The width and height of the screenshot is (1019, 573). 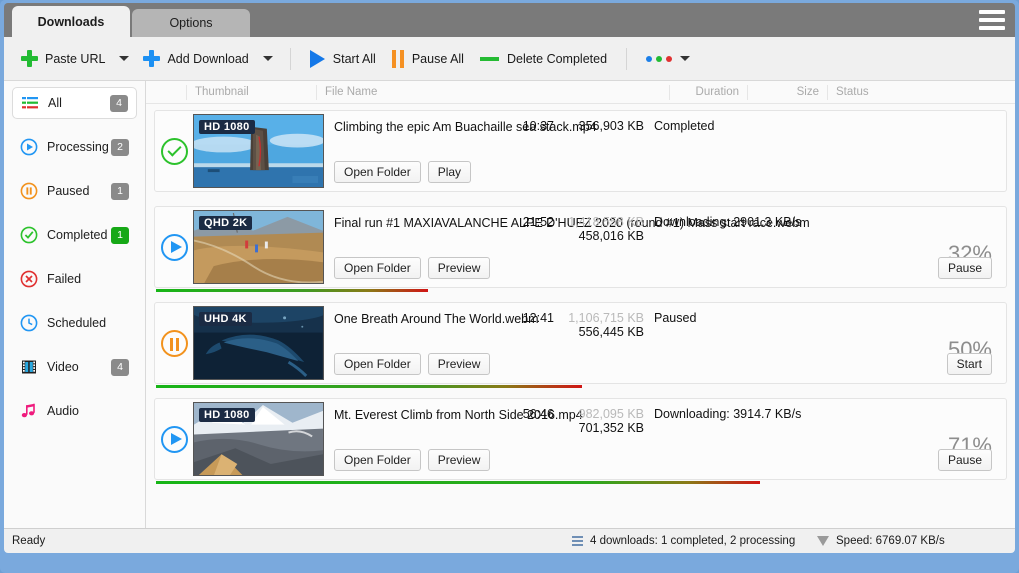 I want to click on pause-circle-icon, so click(x=29, y=191).